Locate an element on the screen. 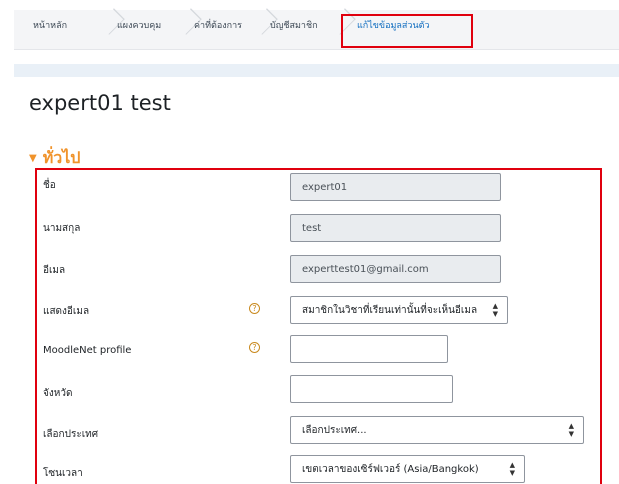 This screenshot has height=484, width=619. city-label: จังหวัด is located at coordinates (58, 393).